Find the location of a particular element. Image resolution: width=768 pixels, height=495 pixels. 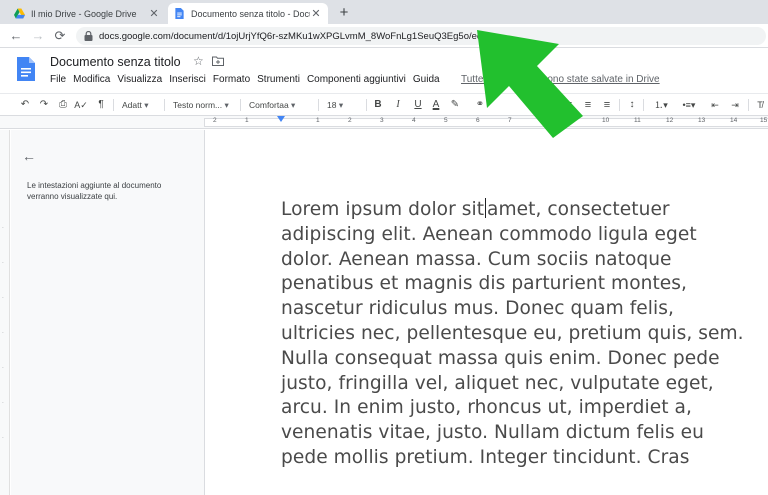

annotation-arrow-icon is located at coordinates (530, 84).